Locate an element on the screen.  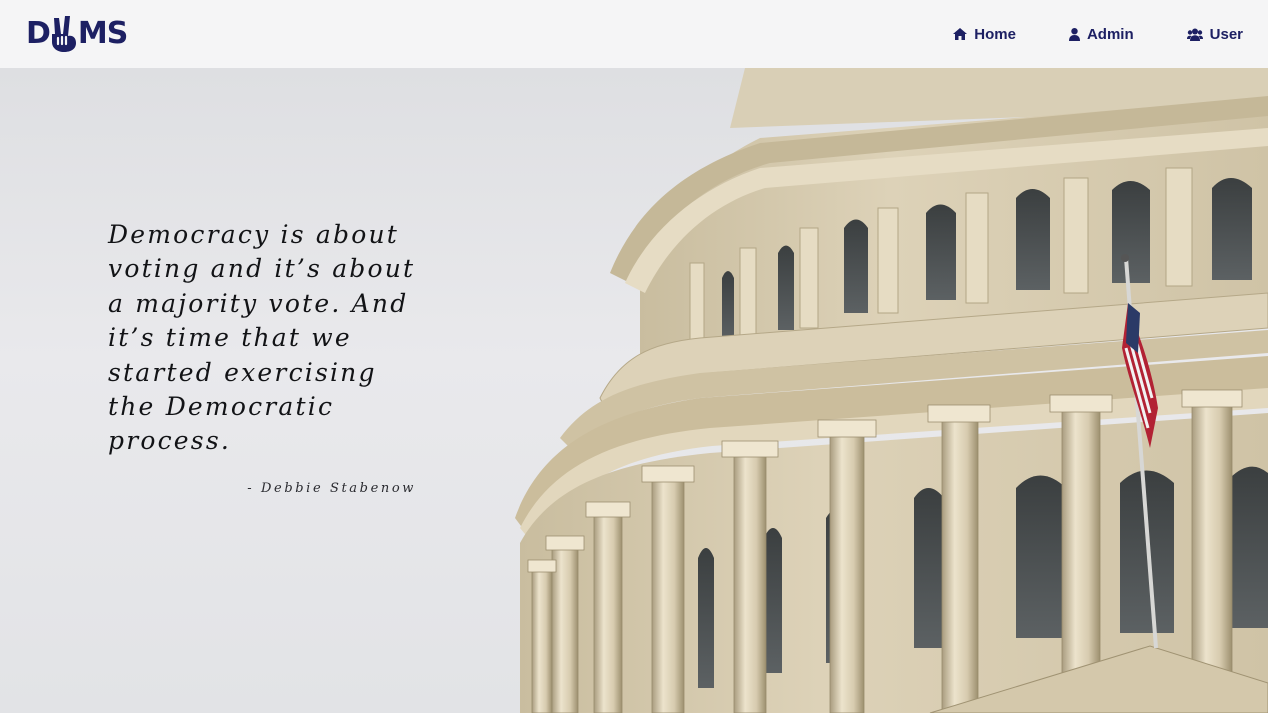
nav-admin-label: Admin is located at coordinates (1110, 34).